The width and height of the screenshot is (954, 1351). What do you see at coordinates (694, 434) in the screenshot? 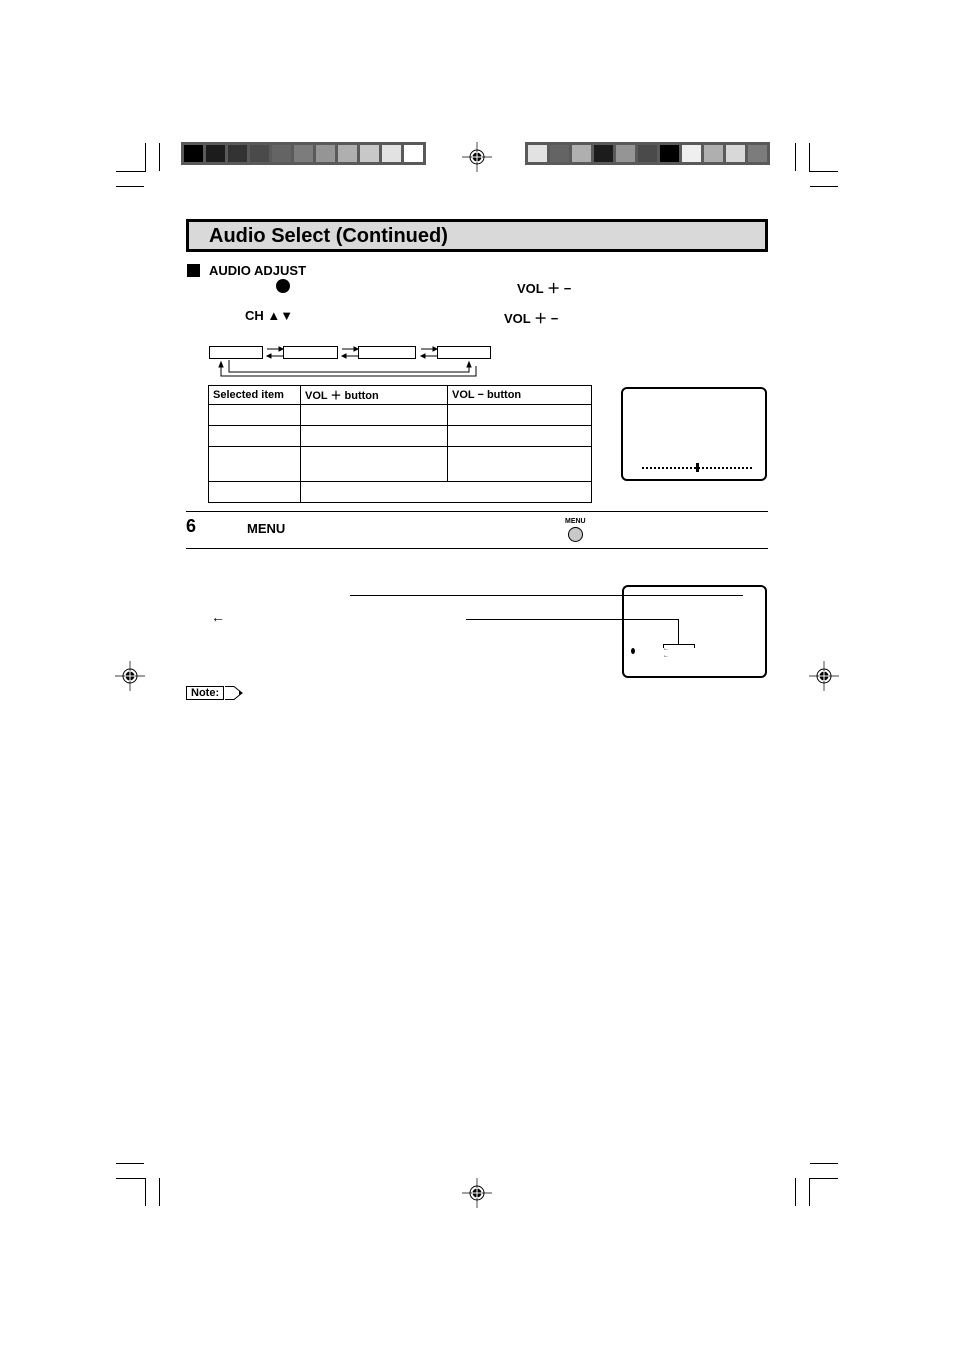
I see `osd-screen-audio-adjust` at bounding box center [694, 434].